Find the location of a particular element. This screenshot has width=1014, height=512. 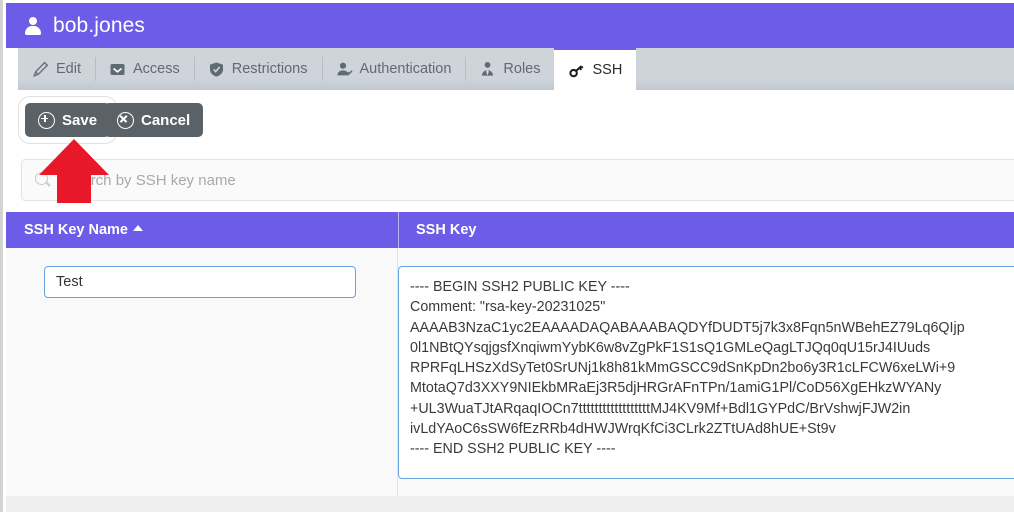

cancel-button-label: Cancel is located at coordinates (166, 120).